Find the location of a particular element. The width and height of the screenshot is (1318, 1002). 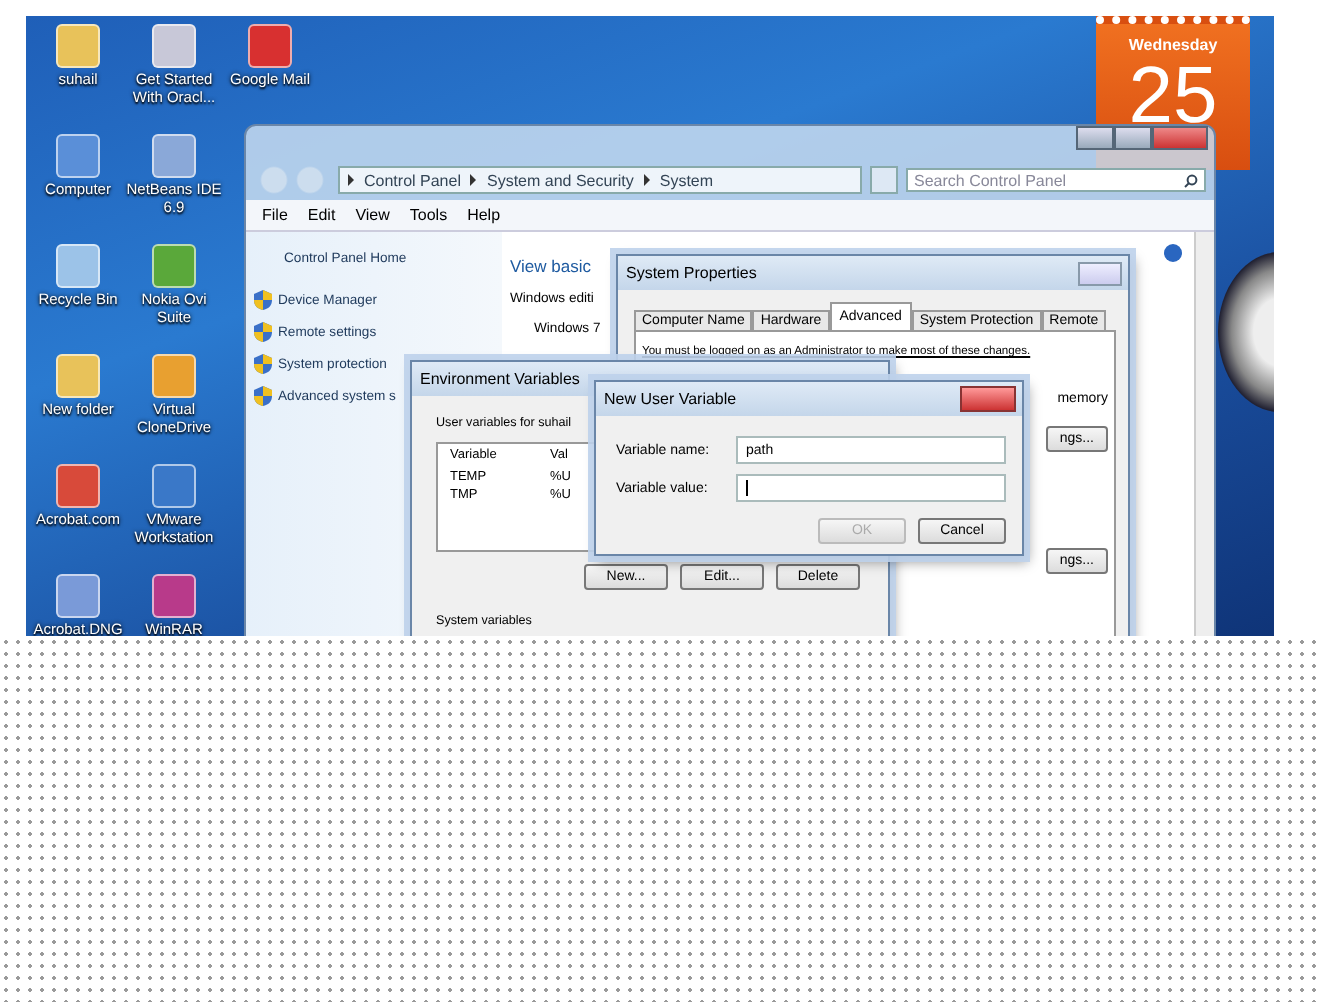

breadcrumb-item: Control Panel is located at coordinates (412, 180).